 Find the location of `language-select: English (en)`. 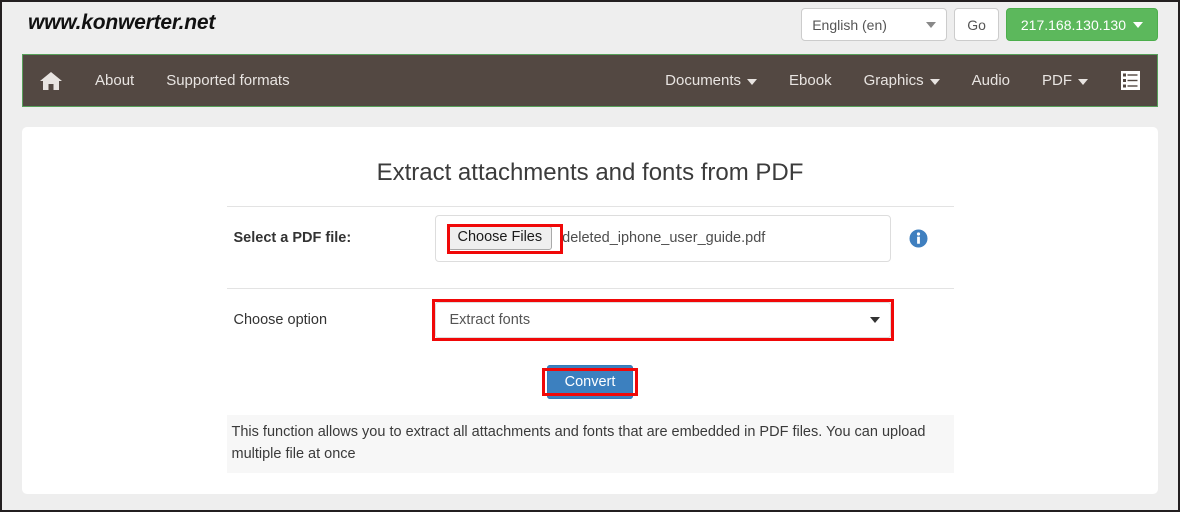

language-select: English (en) is located at coordinates (874, 24).